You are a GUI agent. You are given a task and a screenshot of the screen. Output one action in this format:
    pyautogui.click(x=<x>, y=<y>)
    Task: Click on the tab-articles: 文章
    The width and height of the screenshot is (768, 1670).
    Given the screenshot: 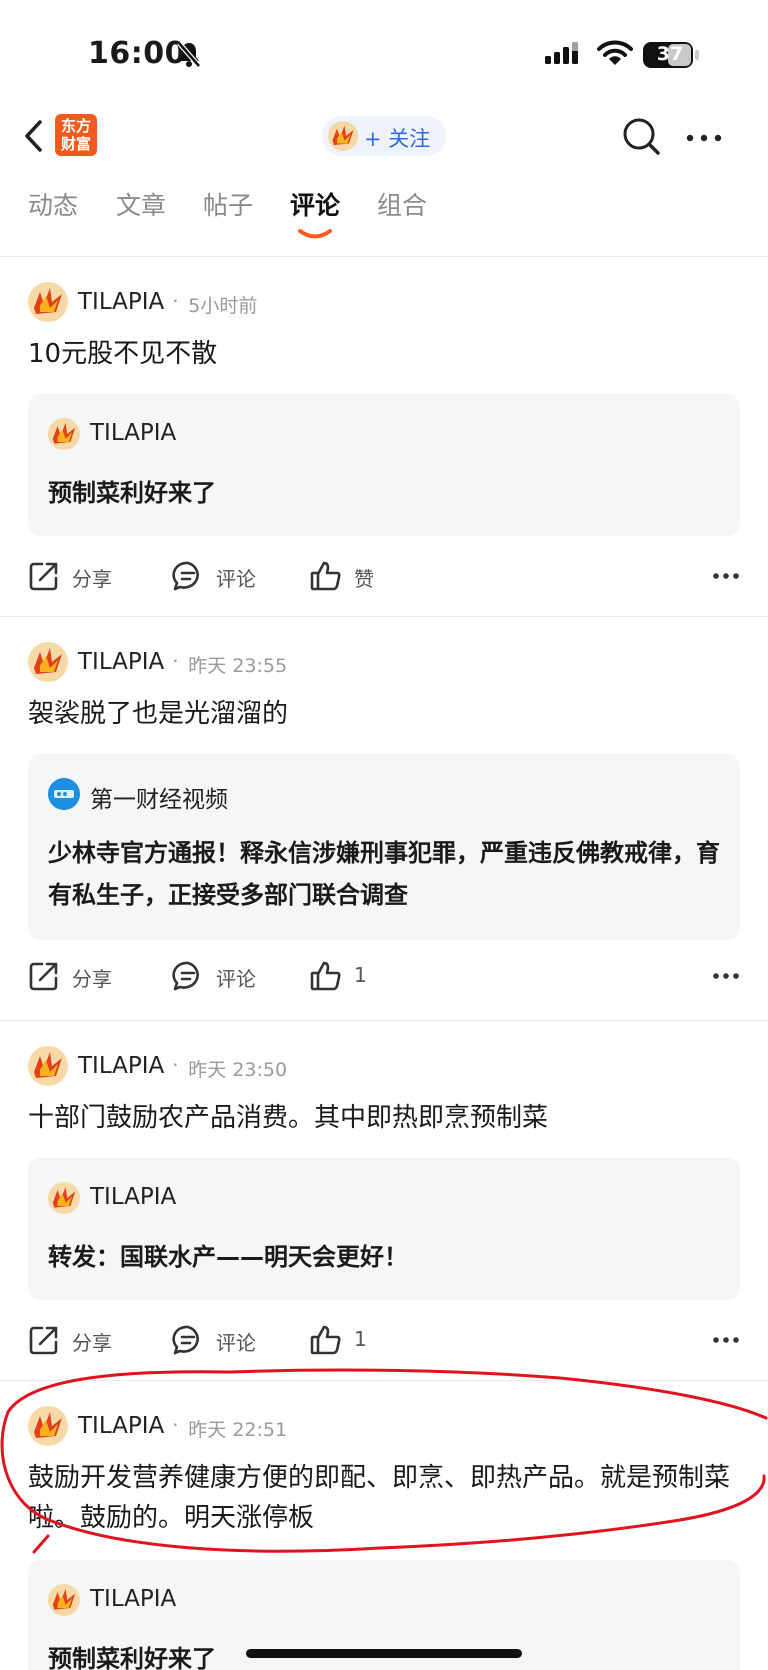 What is the action you would take?
    pyautogui.click(x=141, y=204)
    